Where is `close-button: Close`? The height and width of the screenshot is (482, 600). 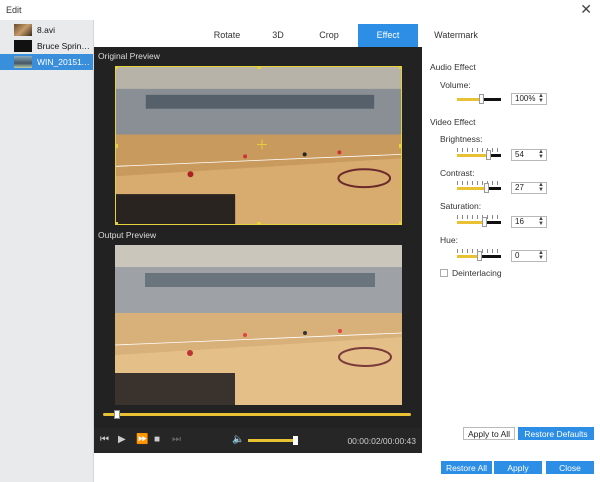 close-button: Close is located at coordinates (570, 467).